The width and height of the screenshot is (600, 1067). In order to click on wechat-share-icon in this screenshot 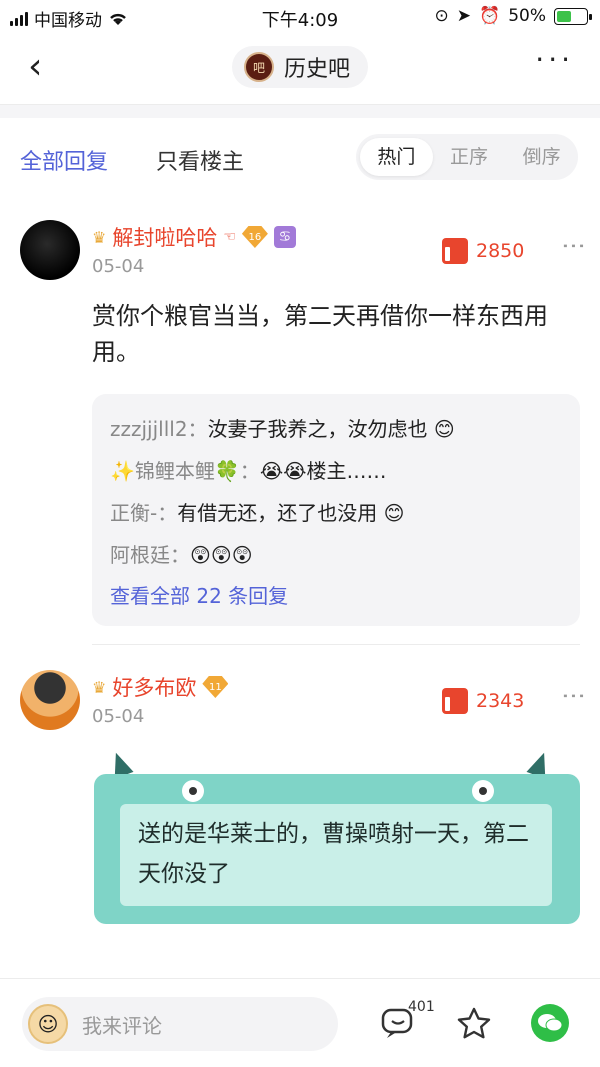, I will do `click(550, 1023)`.